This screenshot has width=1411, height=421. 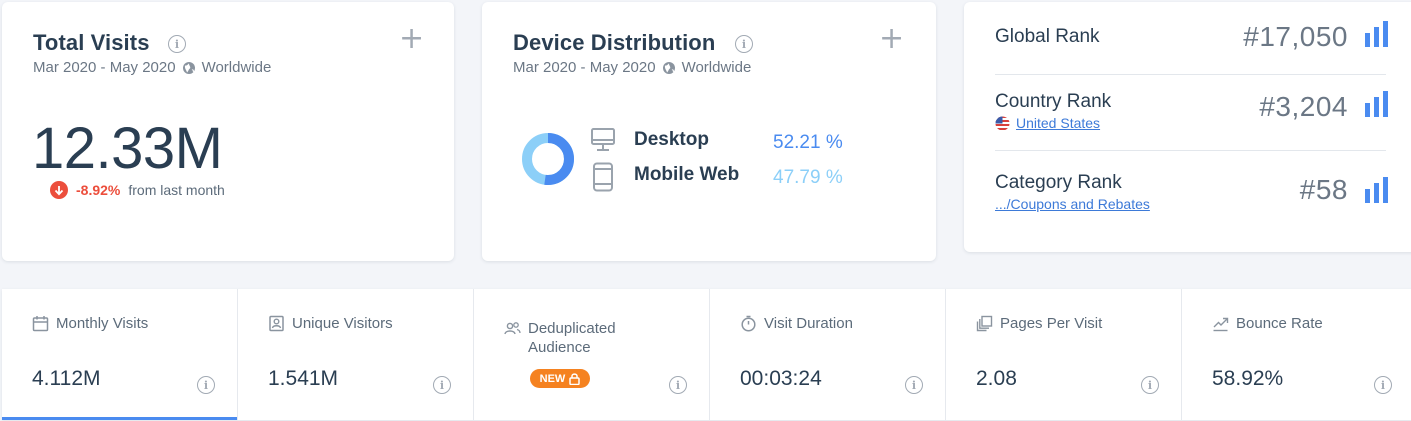 What do you see at coordinates (1064, 354) in the screenshot?
I see `metric-pages-per-visit: Pages Per Visit 2.08 i` at bounding box center [1064, 354].